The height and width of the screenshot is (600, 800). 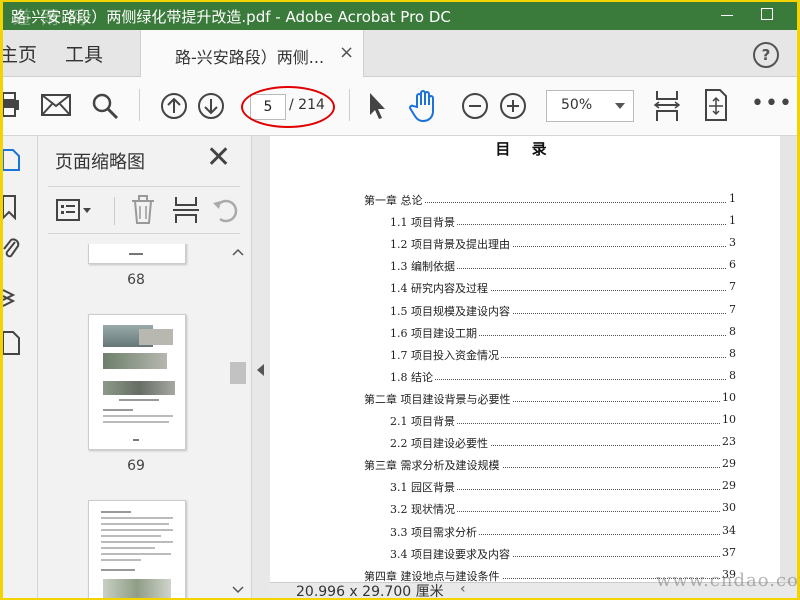 What do you see at coordinates (525, 554) in the screenshot?
I see `toc-entry: 3.4 项目建设要求及内容 37` at bounding box center [525, 554].